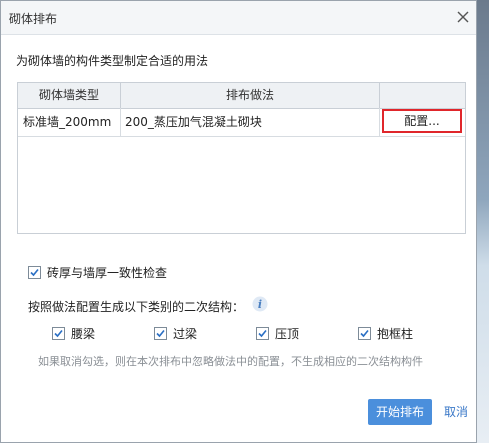  I want to click on start-layout-button: 开始排布, so click(400, 412).